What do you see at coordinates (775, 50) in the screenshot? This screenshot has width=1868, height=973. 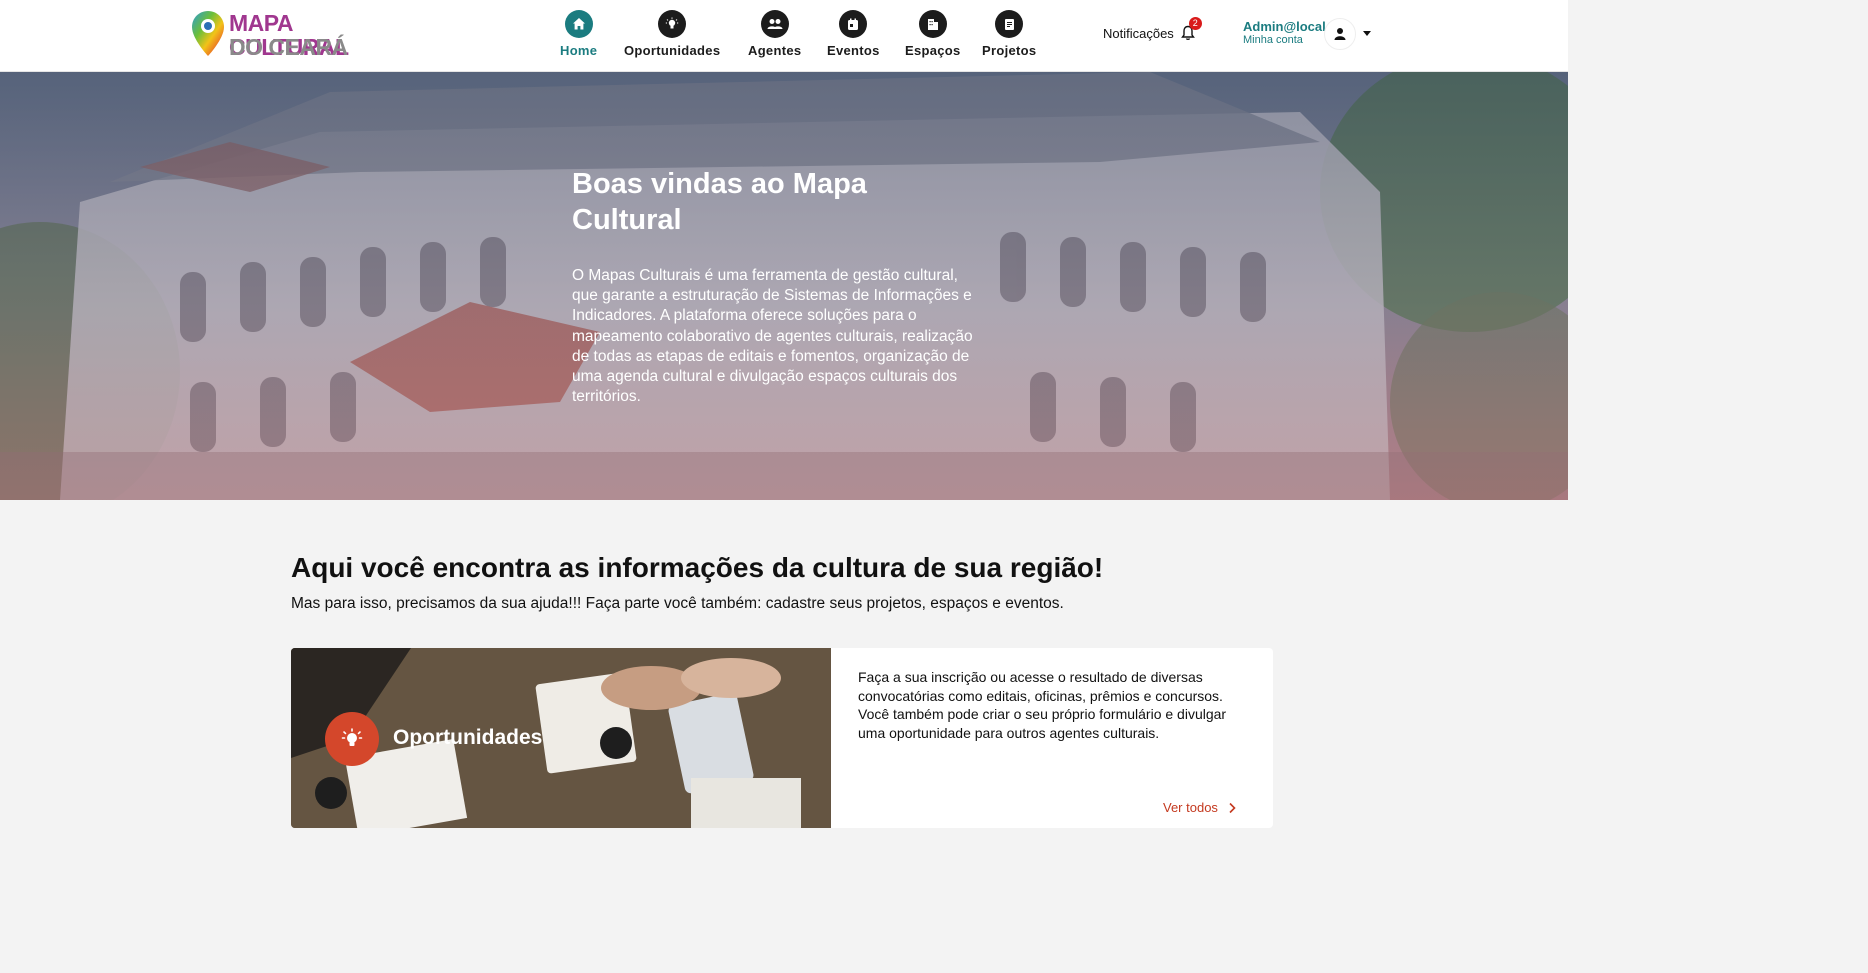 I see `nav-agentes-label: Agentes` at bounding box center [775, 50].